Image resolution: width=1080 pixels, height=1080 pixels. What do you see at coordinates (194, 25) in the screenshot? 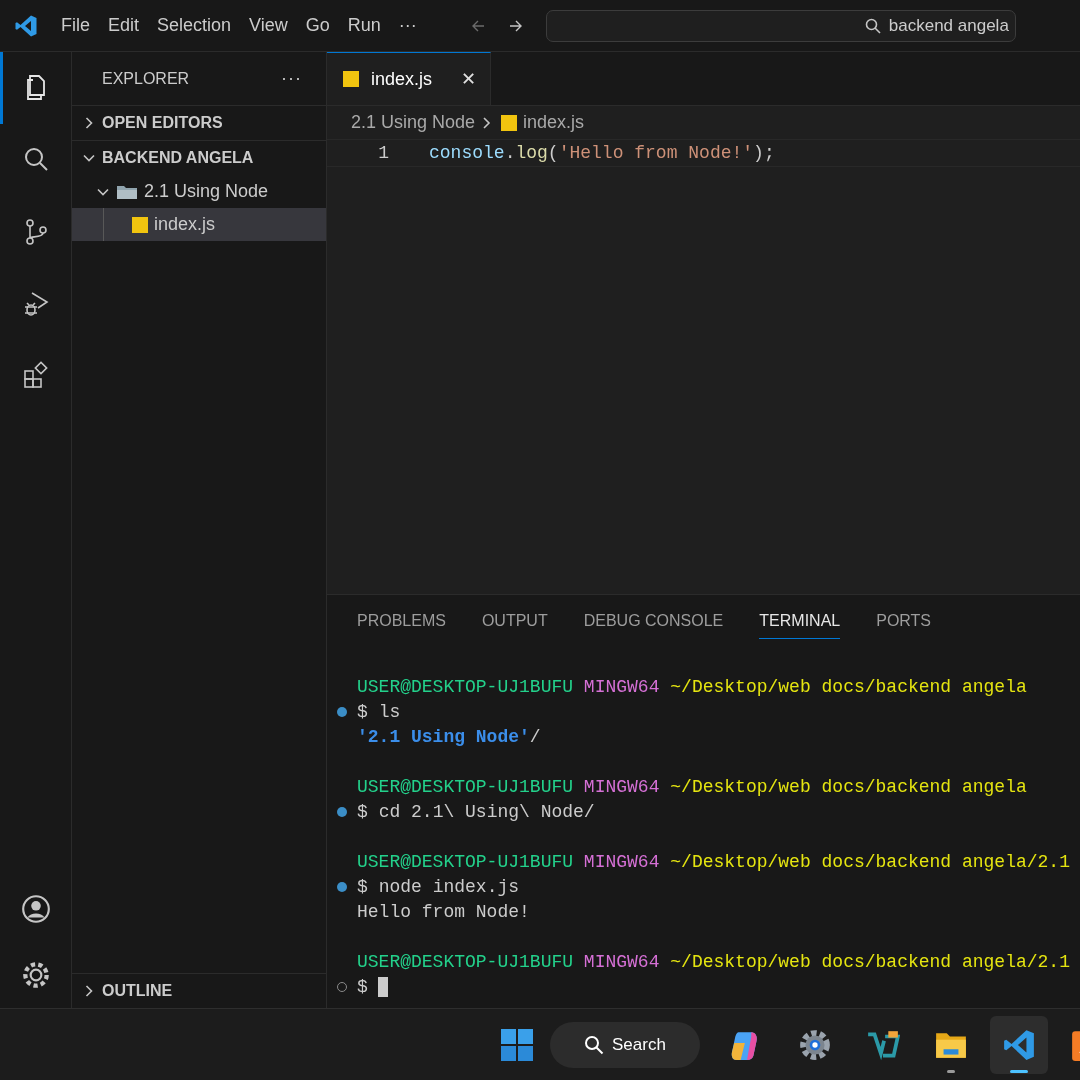
I see `menu-item: Selection` at bounding box center [194, 25].